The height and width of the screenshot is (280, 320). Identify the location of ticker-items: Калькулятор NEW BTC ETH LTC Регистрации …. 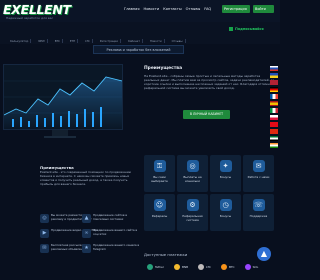
(97, 41).